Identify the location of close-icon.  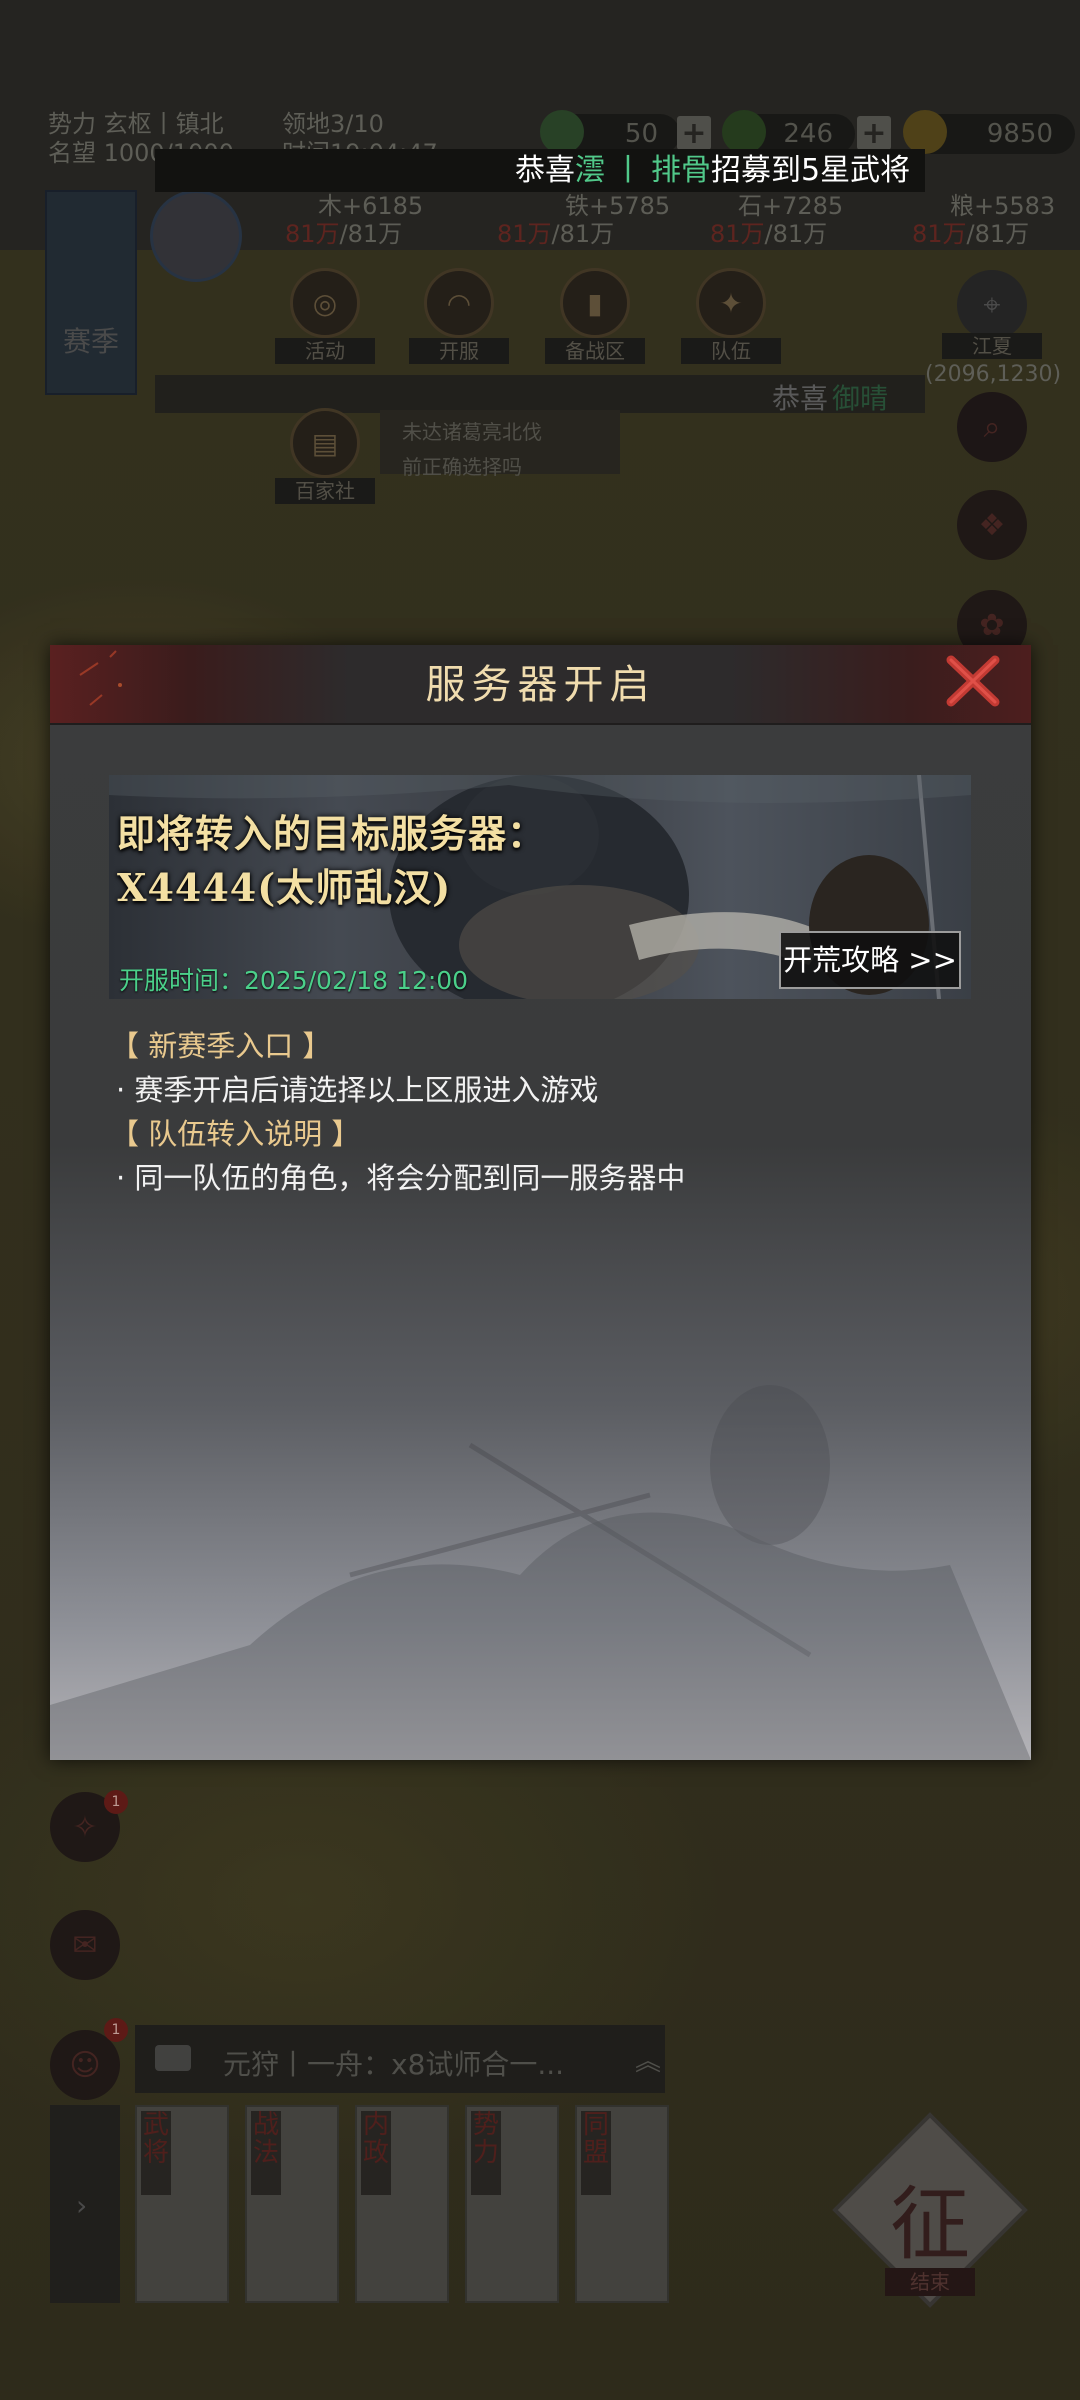
(973, 681).